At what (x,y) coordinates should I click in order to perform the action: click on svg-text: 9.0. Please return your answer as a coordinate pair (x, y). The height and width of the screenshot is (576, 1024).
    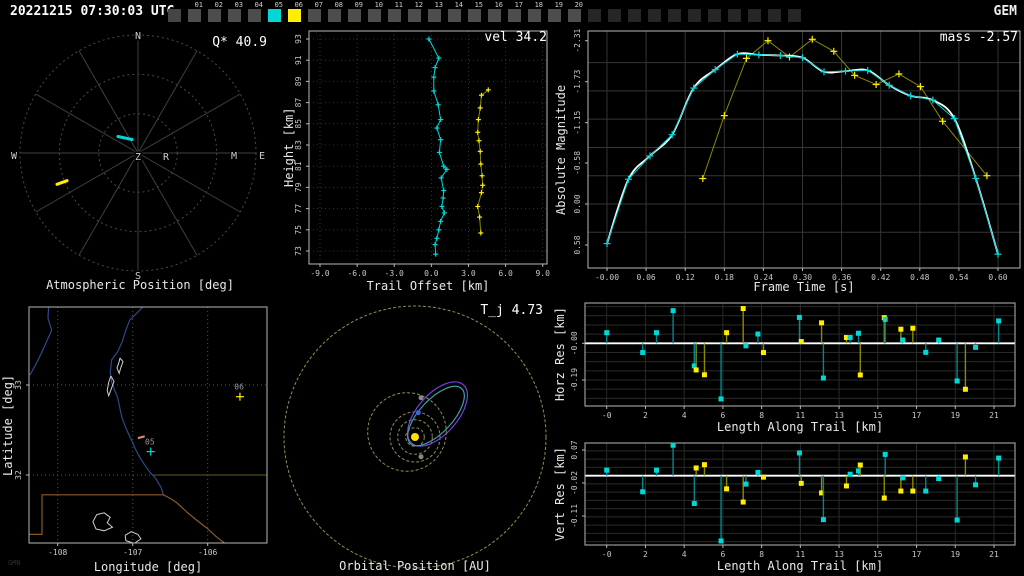
    Looking at the image, I should click on (542, 273).